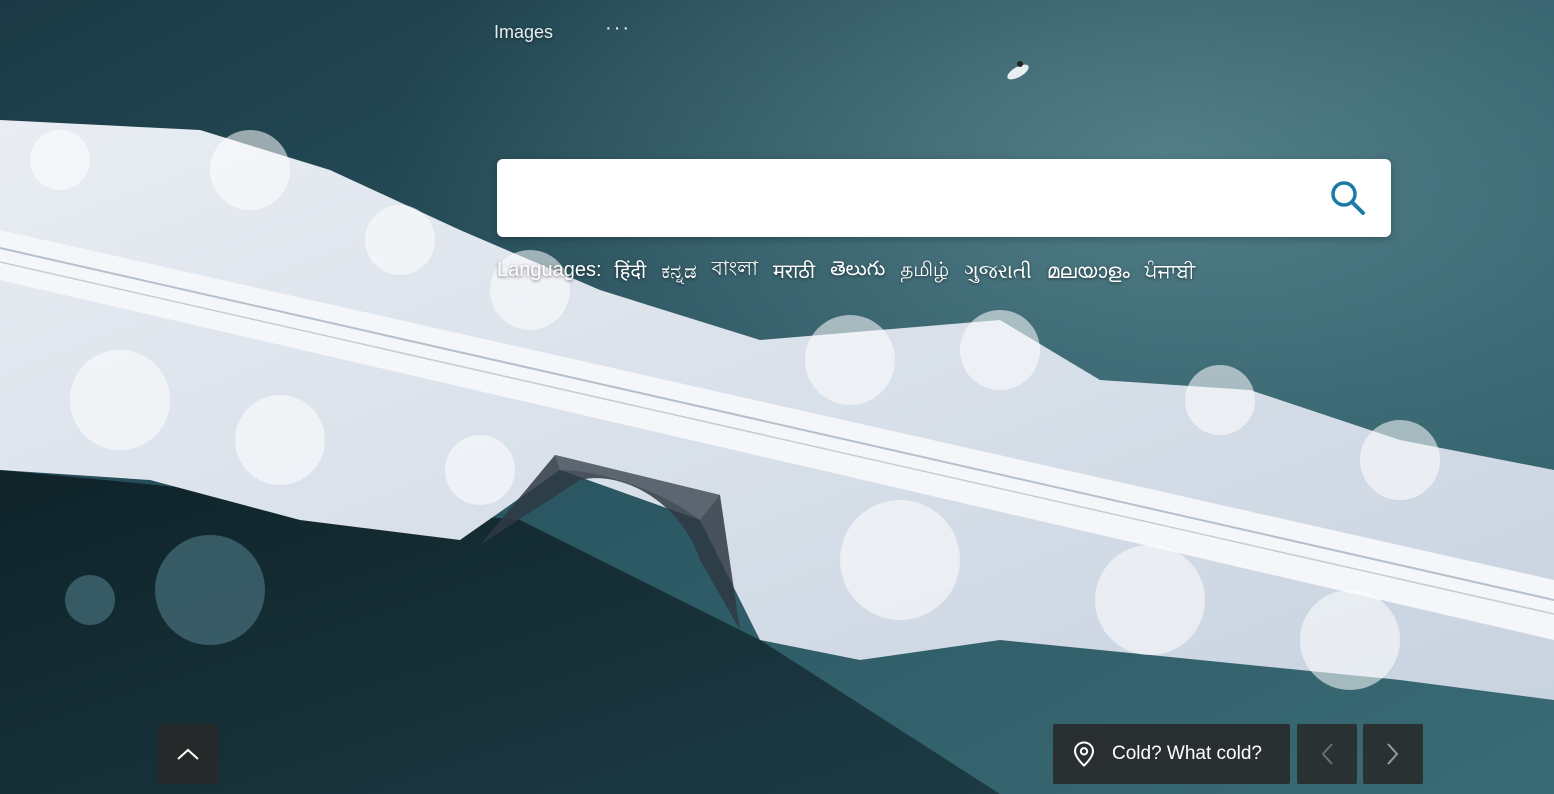  What do you see at coordinates (631, 270) in the screenshot?
I see `language-link-hindi: हिंदी` at bounding box center [631, 270].